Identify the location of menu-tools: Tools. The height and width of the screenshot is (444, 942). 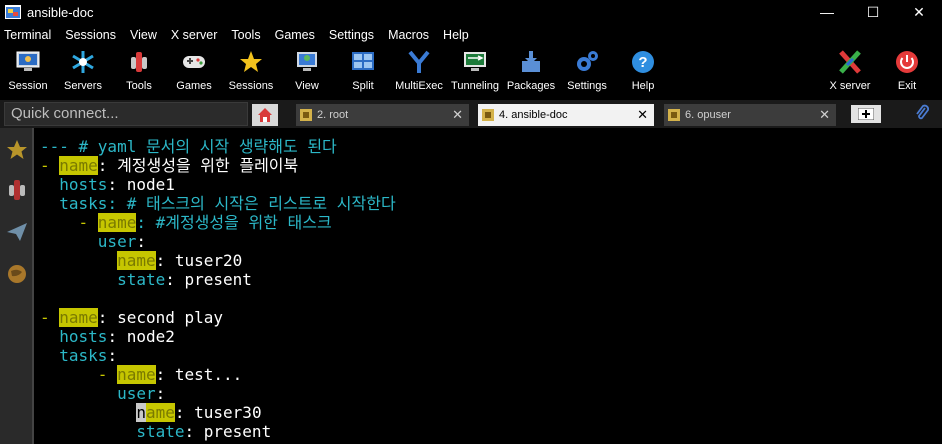
(245, 35).